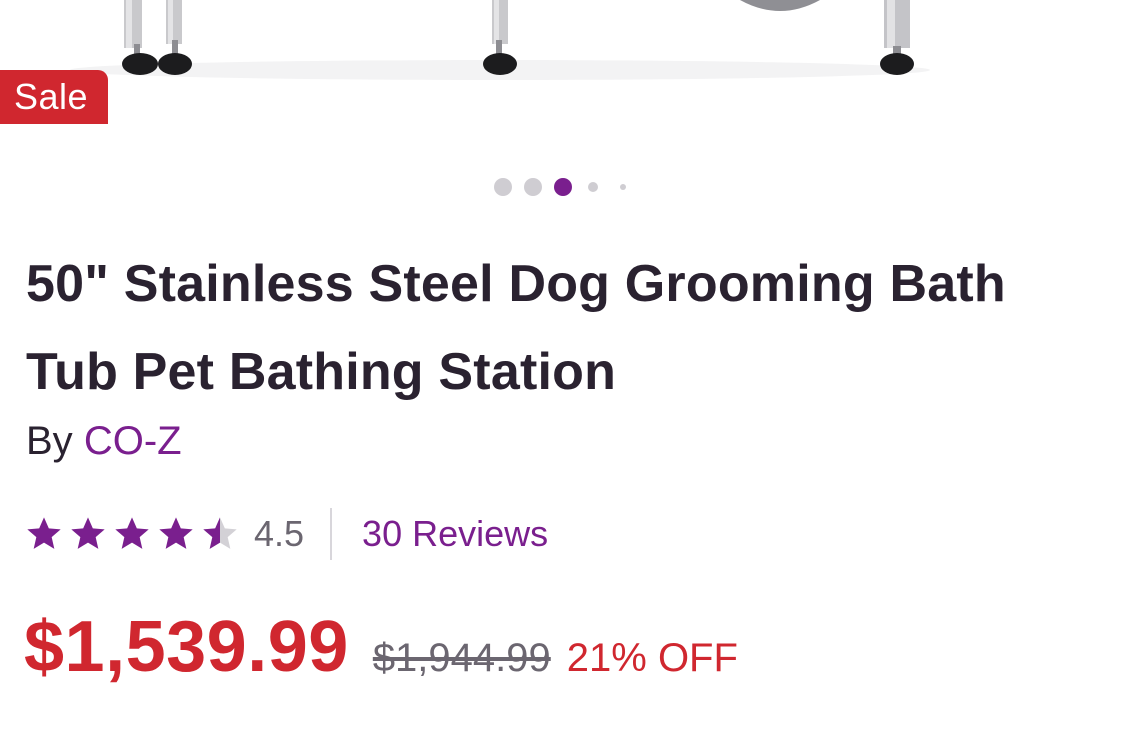 The height and width of the screenshot is (749, 1125). Describe the element at coordinates (331, 534) in the screenshot. I see `divider` at that location.